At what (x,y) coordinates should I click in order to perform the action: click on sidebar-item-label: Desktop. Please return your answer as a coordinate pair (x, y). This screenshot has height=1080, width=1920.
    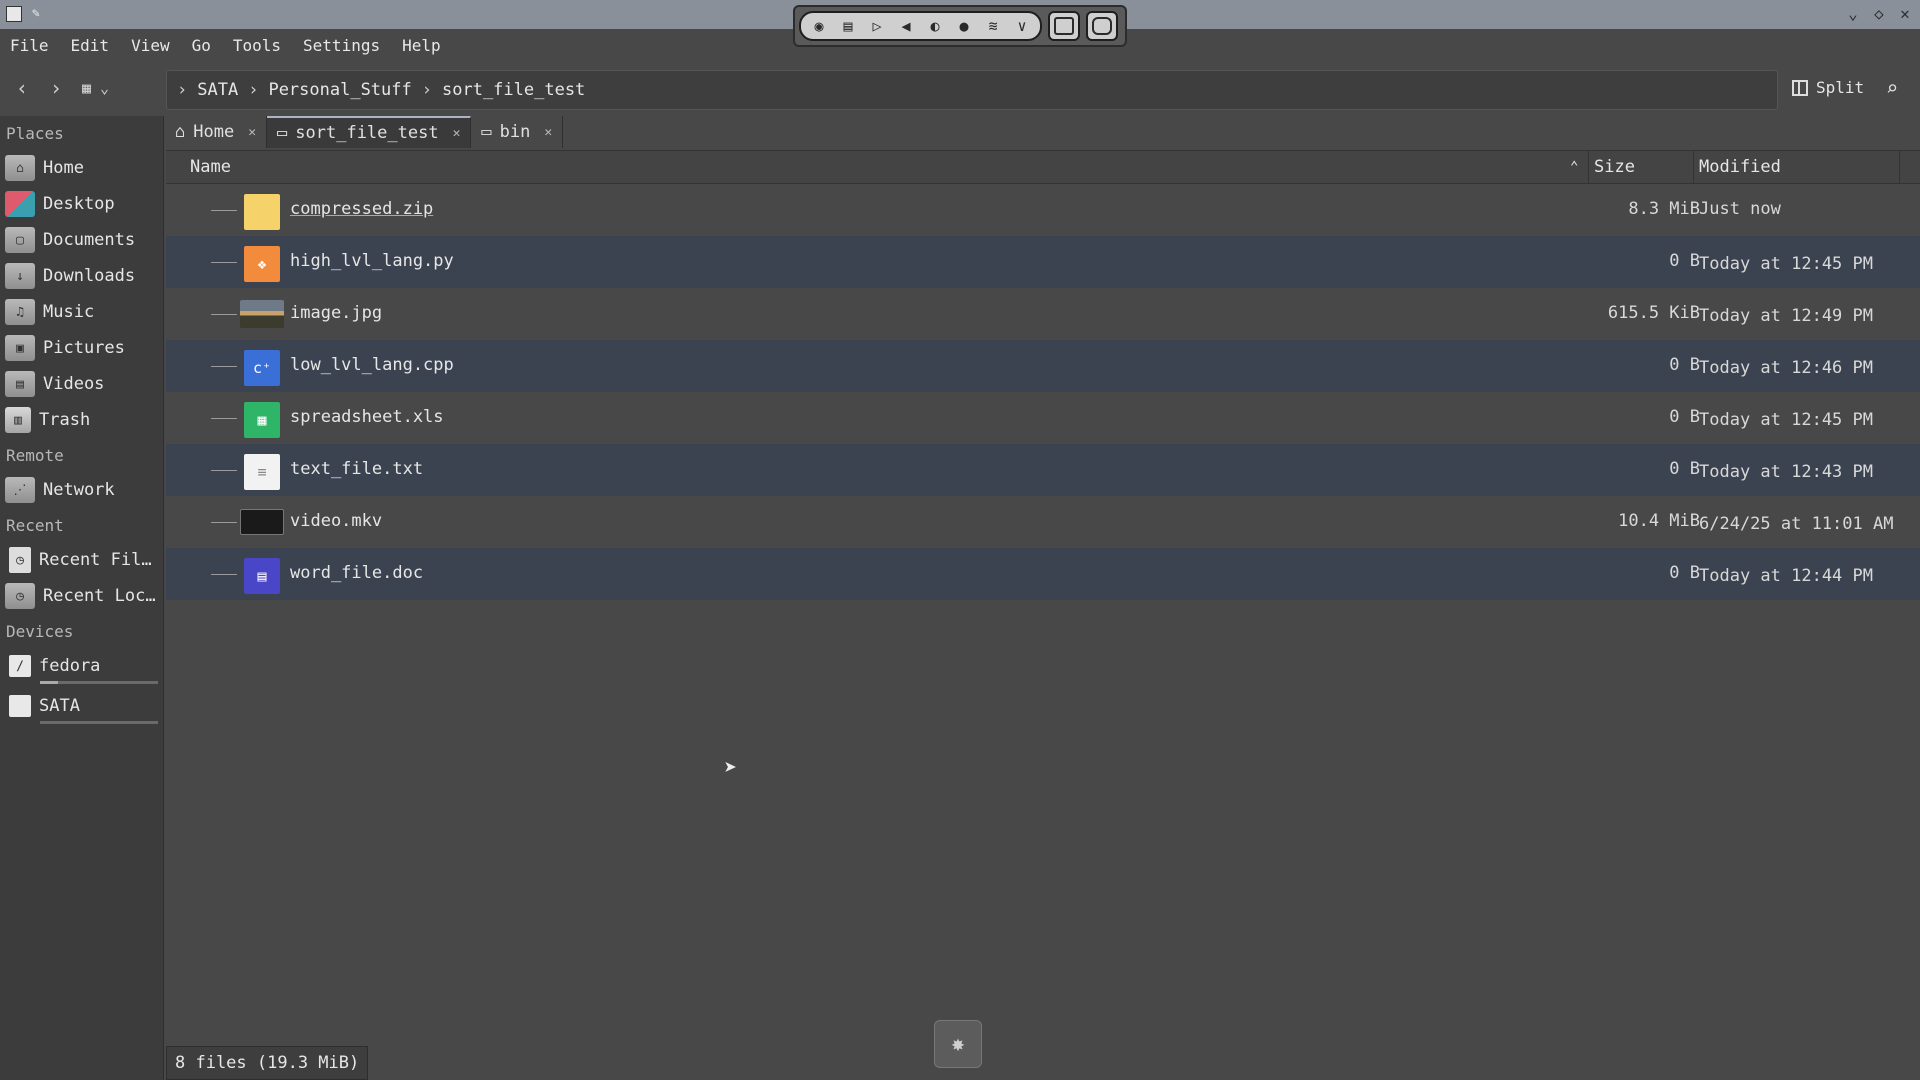
    Looking at the image, I should click on (79, 204).